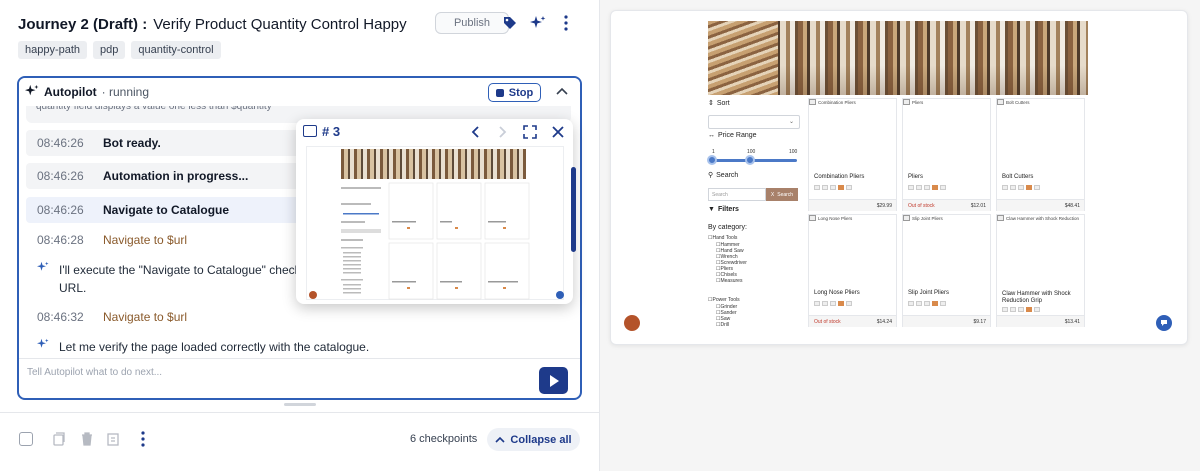  Describe the element at coordinates (472, 23) in the screenshot. I see `publish-button: Publish` at that location.